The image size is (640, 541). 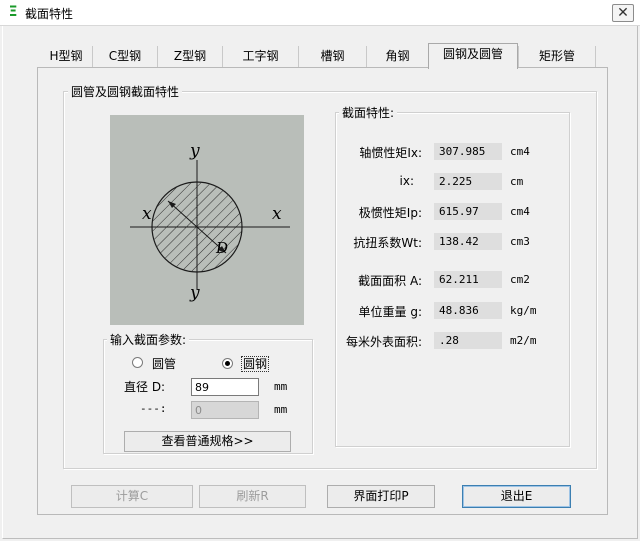 What do you see at coordinates (252, 496) in the screenshot?
I see `refresh-button: 刷新R` at bounding box center [252, 496].